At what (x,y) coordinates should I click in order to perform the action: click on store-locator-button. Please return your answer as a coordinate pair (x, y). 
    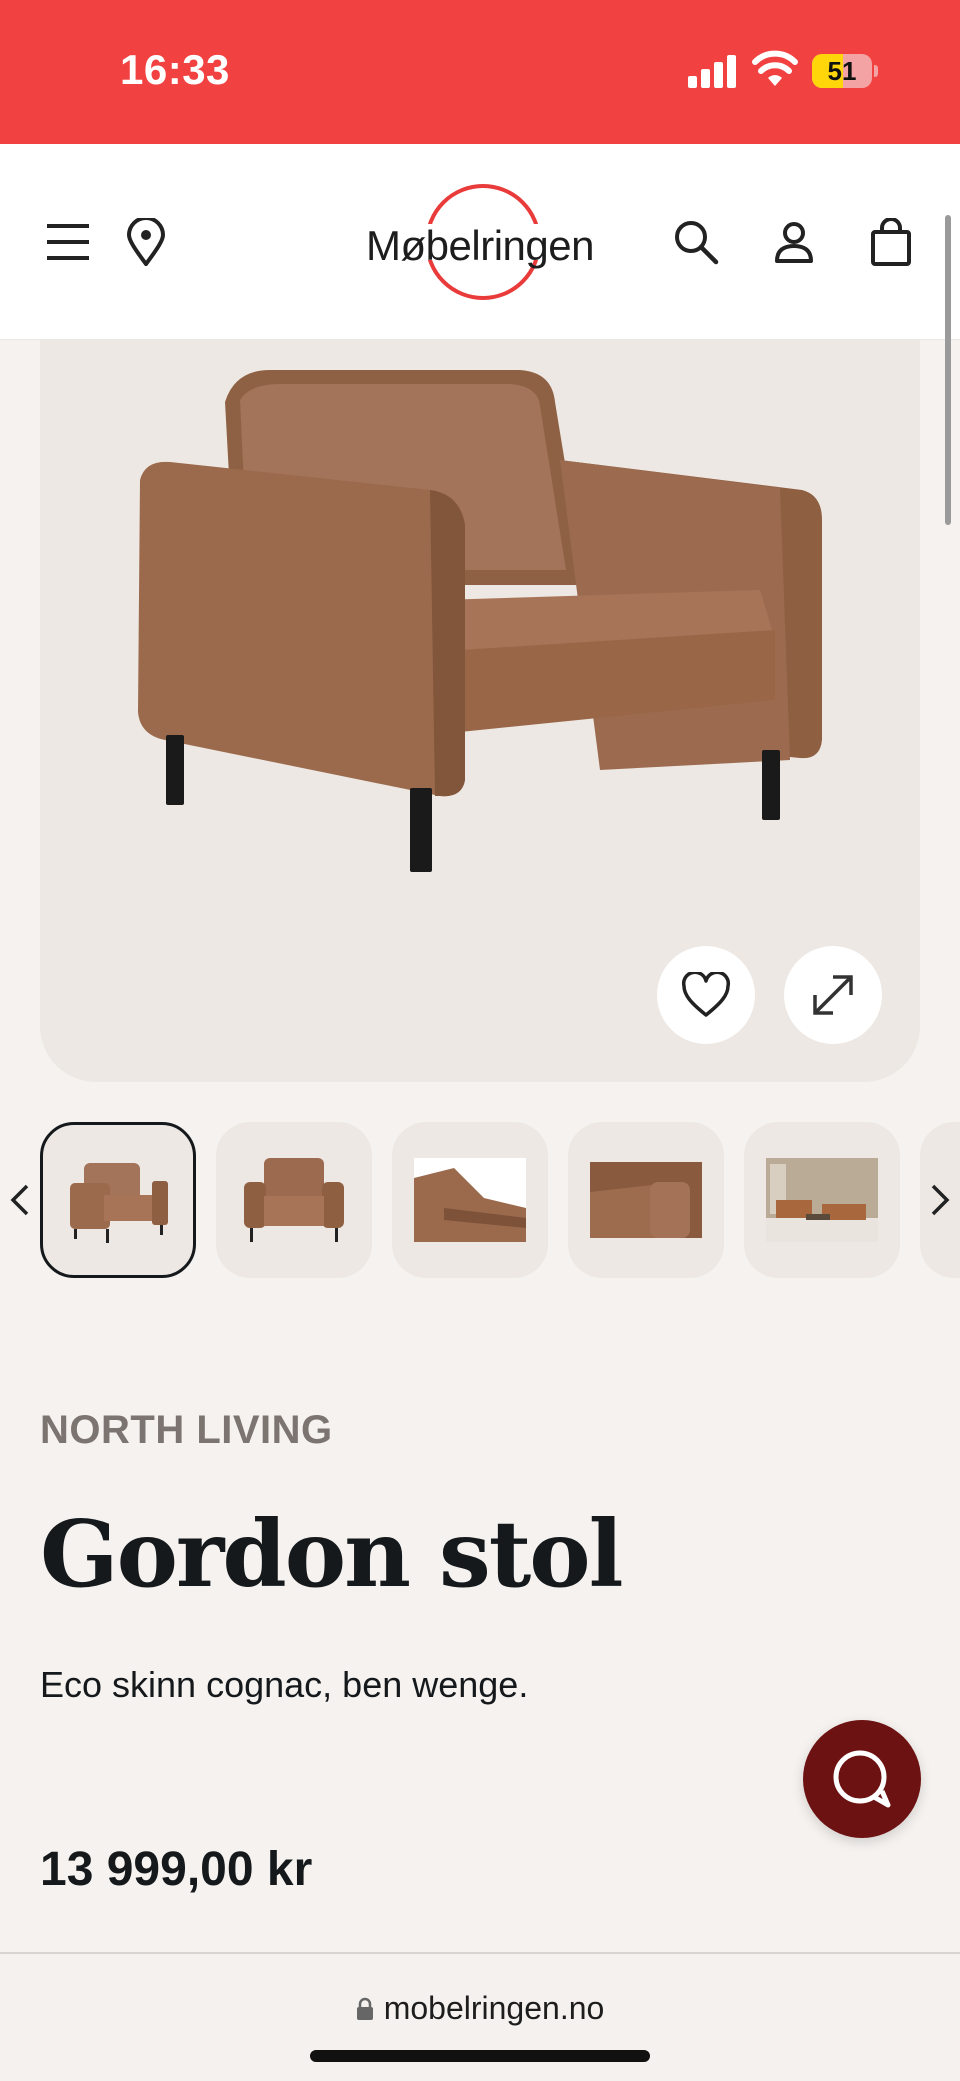
    Looking at the image, I should click on (146, 242).